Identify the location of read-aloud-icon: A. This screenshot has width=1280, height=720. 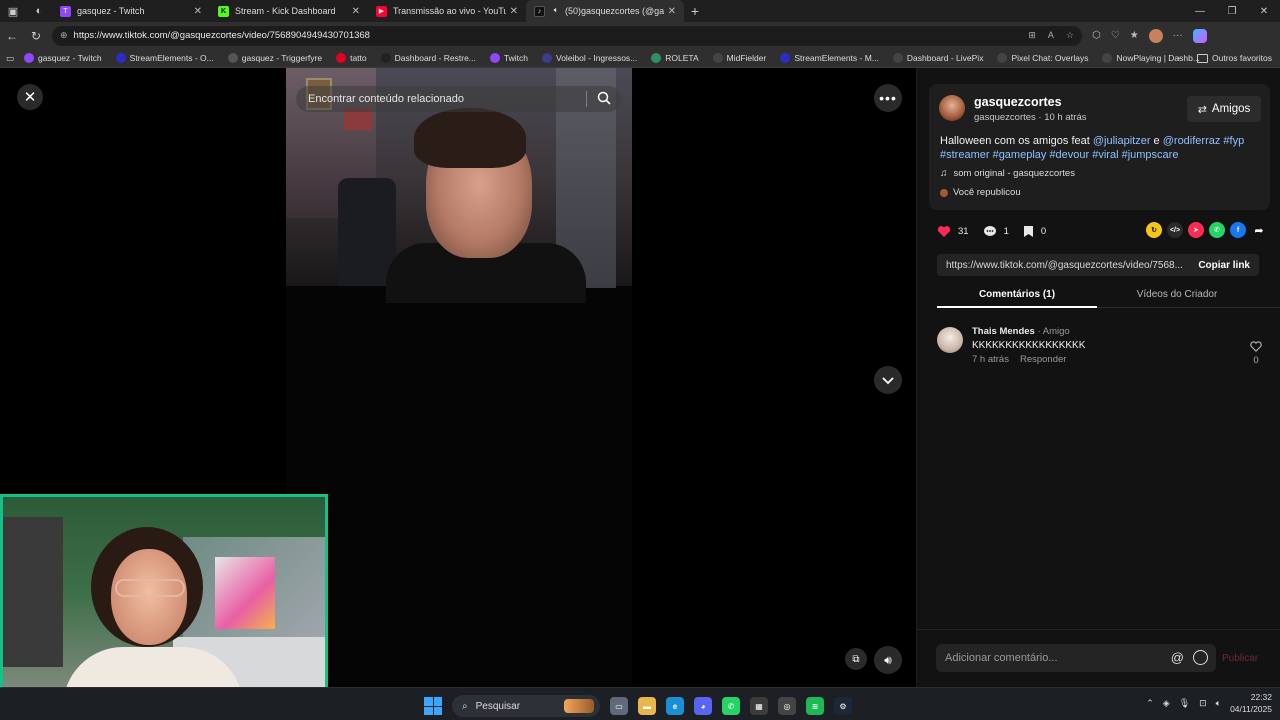
(1051, 35).